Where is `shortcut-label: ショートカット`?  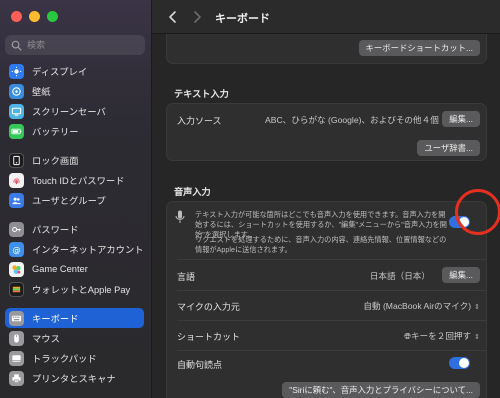
shortcut-label: ショートカット is located at coordinates (209, 337).